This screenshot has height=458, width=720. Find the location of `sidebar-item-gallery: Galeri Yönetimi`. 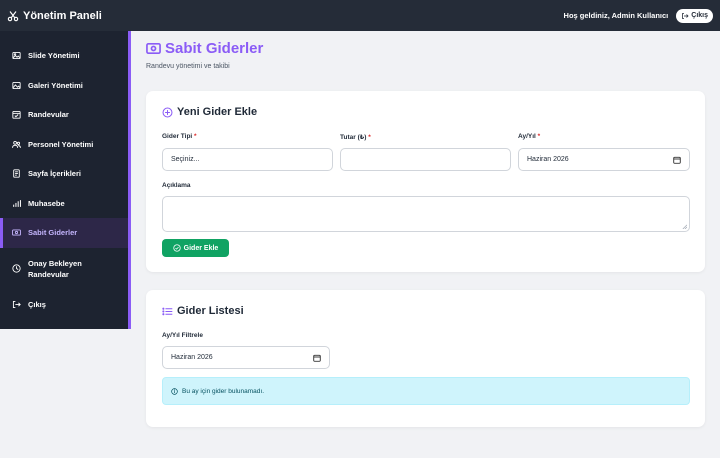

sidebar-item-gallery: Galeri Yönetimi is located at coordinates (64, 86).